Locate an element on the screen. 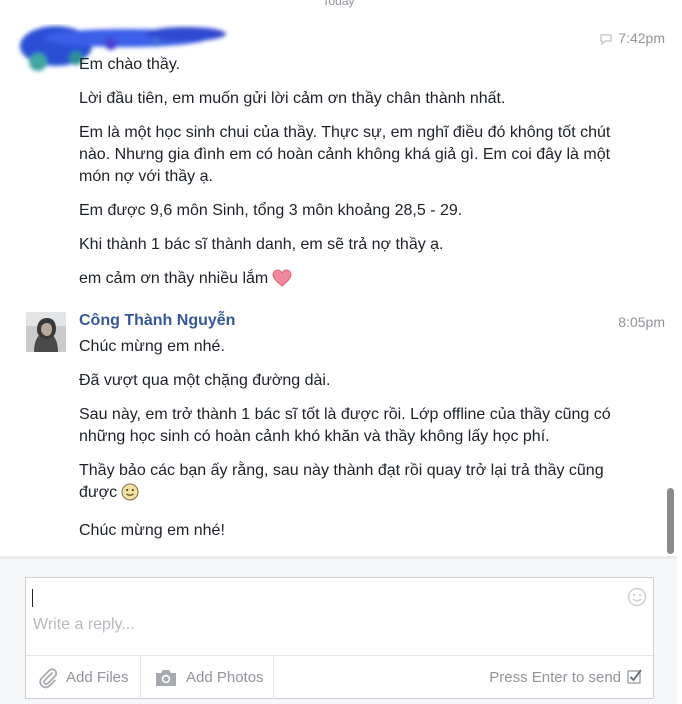 The height and width of the screenshot is (704, 682). press-enter-to-send-toggle: Press Enter to send is located at coordinates (566, 677).